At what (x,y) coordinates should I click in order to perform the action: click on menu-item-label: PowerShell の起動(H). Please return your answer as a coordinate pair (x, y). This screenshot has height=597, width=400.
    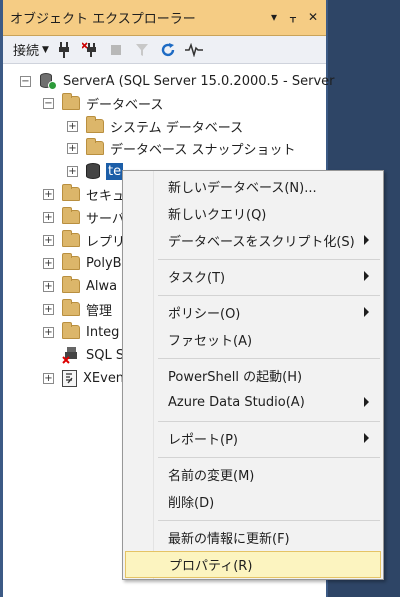
    Looking at the image, I should click on (235, 377).